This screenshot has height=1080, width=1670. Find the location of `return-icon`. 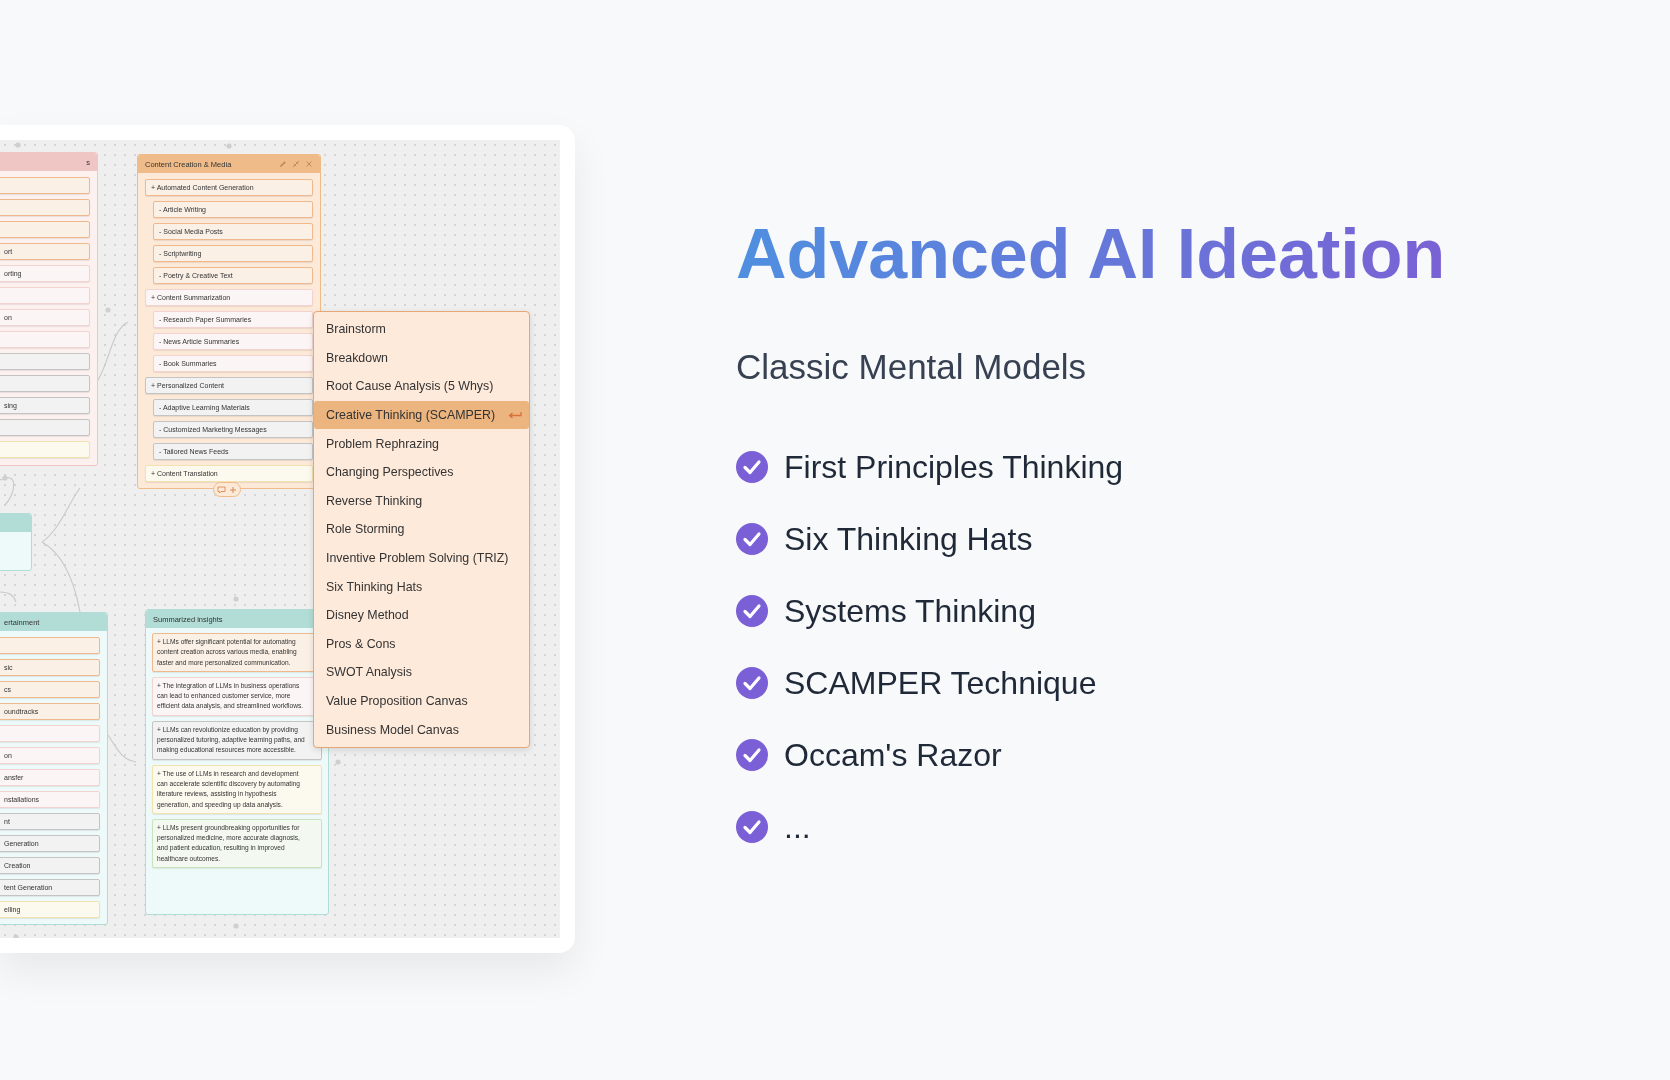

return-icon is located at coordinates (515, 415).